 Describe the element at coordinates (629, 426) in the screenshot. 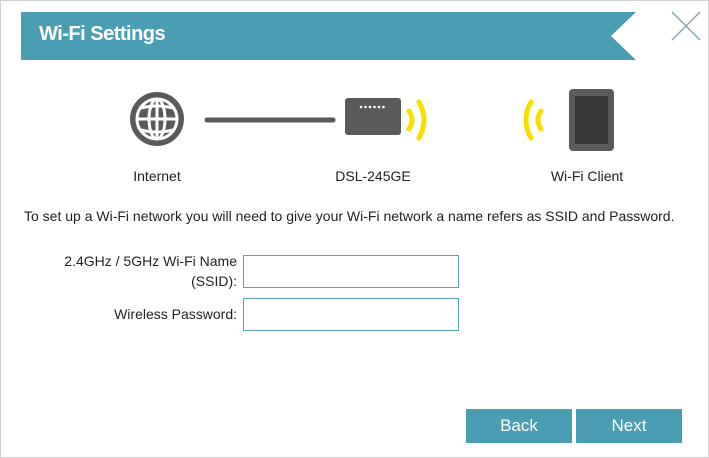

I see `next-button: Next` at that location.